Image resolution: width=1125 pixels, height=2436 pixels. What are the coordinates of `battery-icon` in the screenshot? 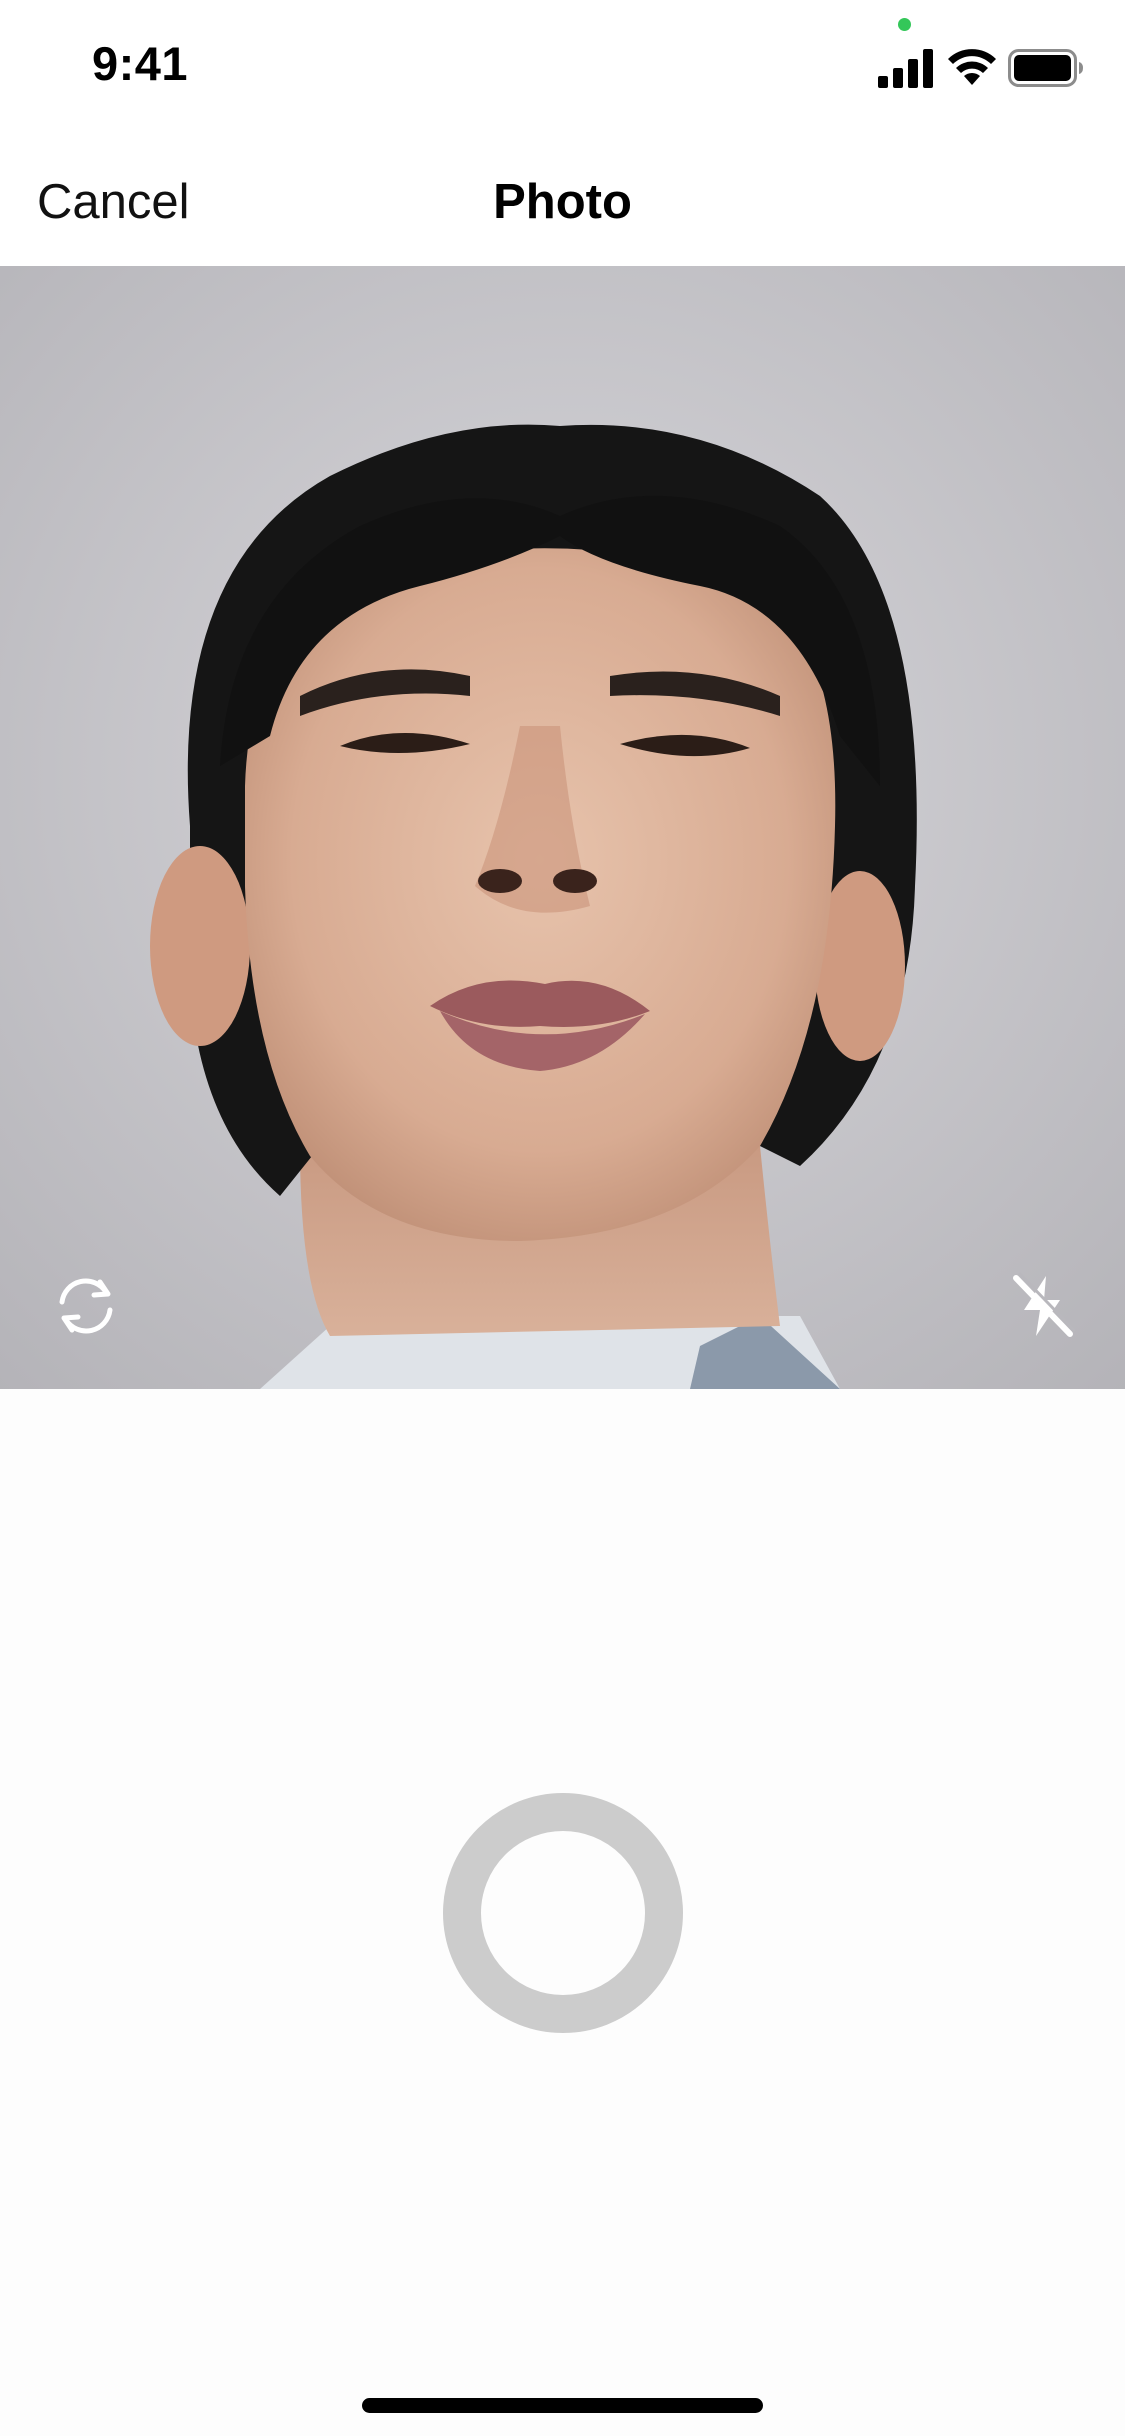 It's located at (1045, 68).